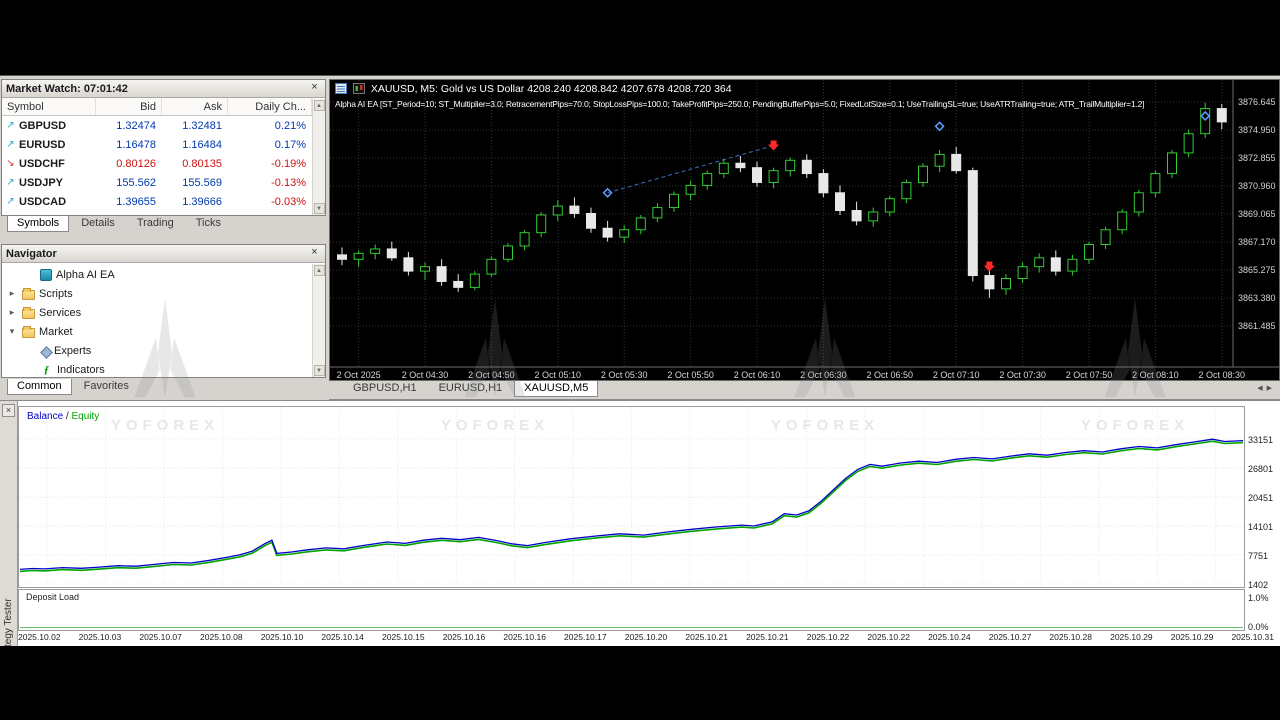 This screenshot has width=1280, height=720. Describe the element at coordinates (342, 637) in the screenshot. I see `date-tick-label: 2025.10.14` at that location.